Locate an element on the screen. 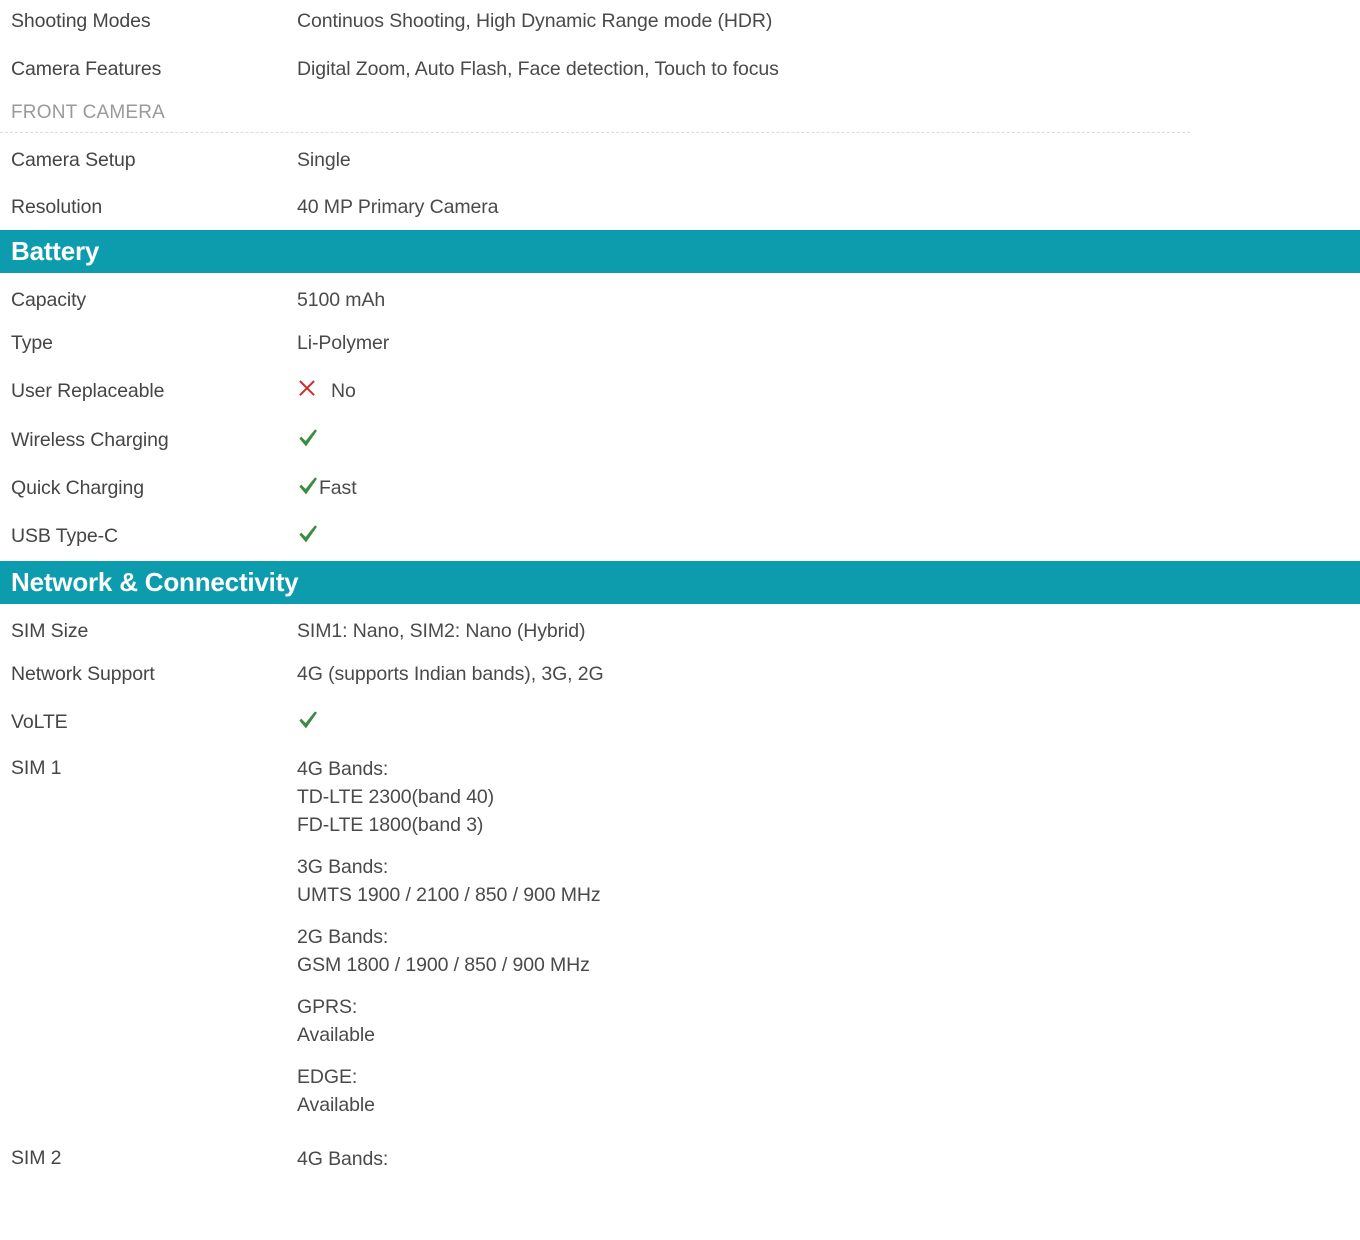 This screenshot has width=1360, height=1240. band-heading: 3G Bands: is located at coordinates (343, 867).